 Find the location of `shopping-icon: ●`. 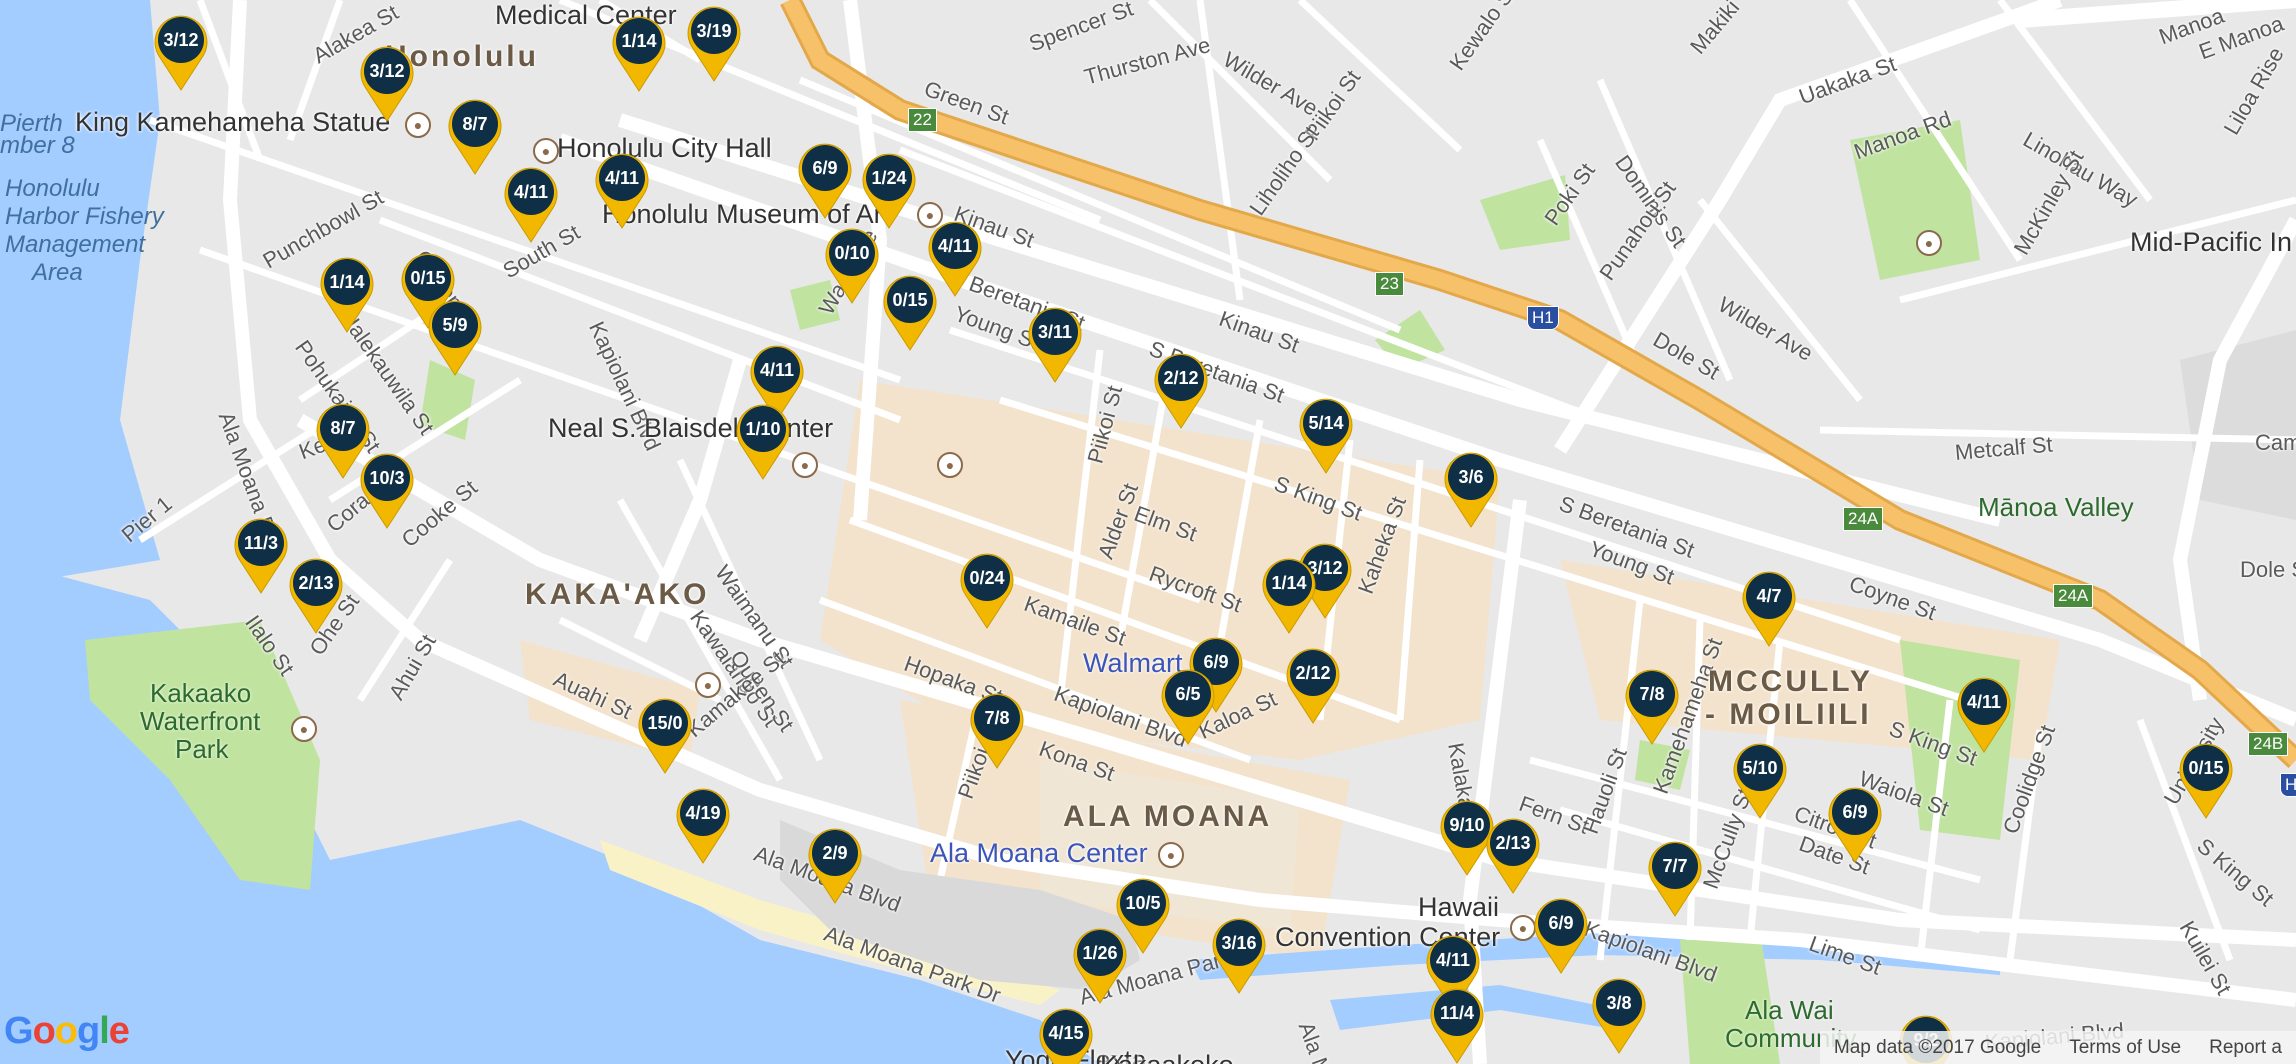

shopping-icon: ● is located at coordinates (1171, 855).